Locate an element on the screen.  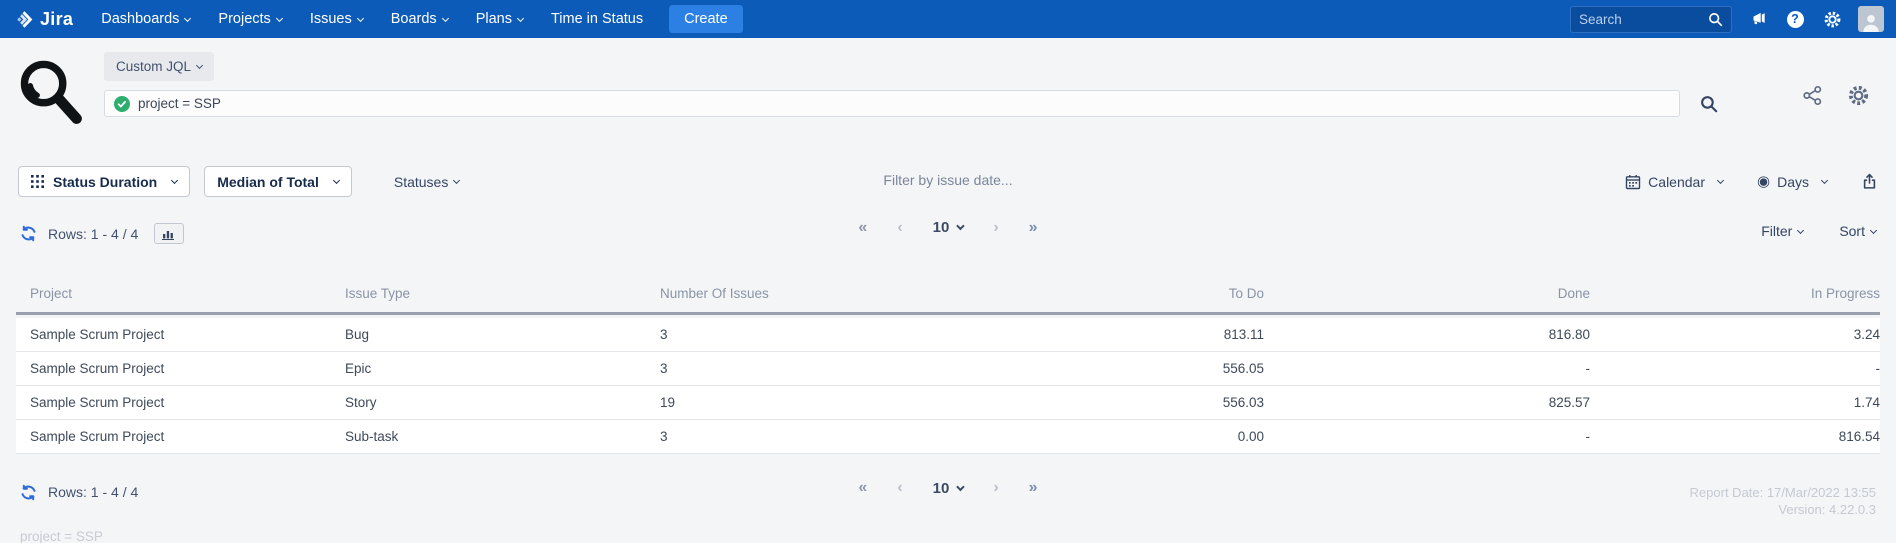
nav-item-label: Dashboards is located at coordinates (140, 19).